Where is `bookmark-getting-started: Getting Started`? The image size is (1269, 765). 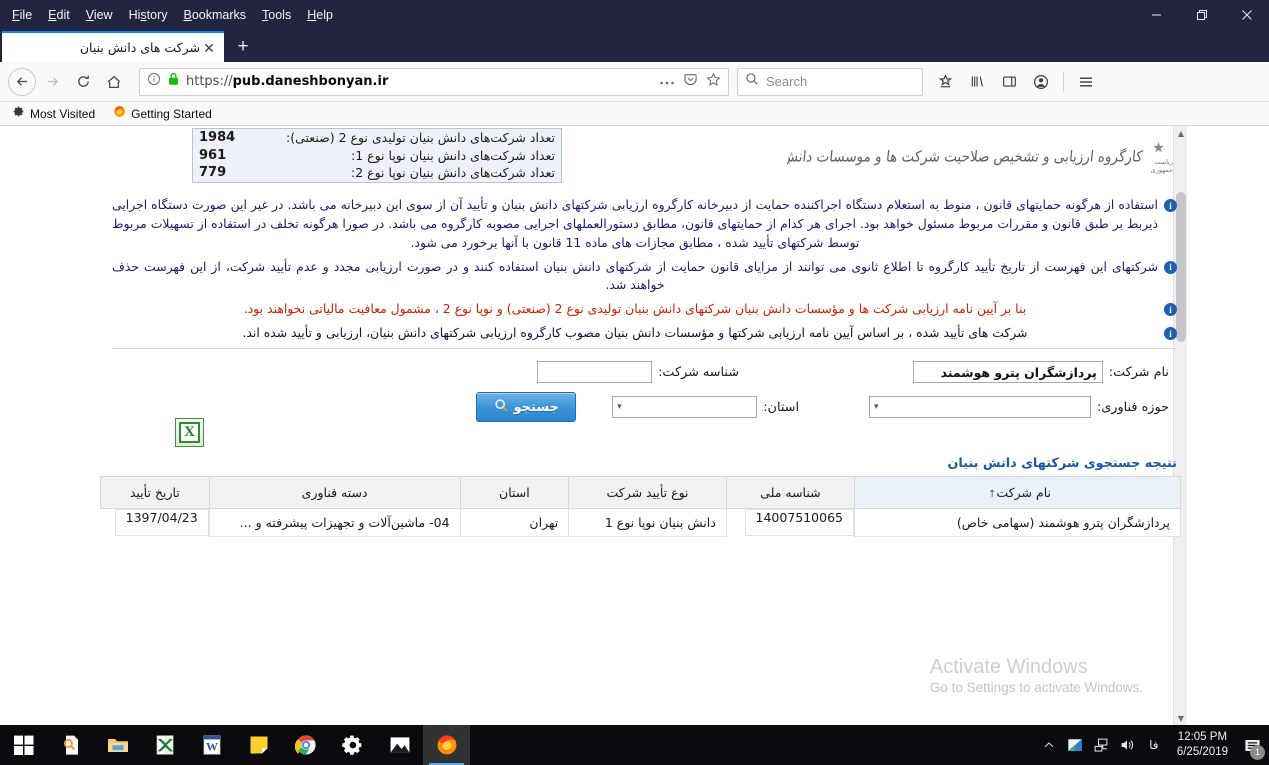
bookmark-getting-started: Getting Started is located at coordinates (162, 114).